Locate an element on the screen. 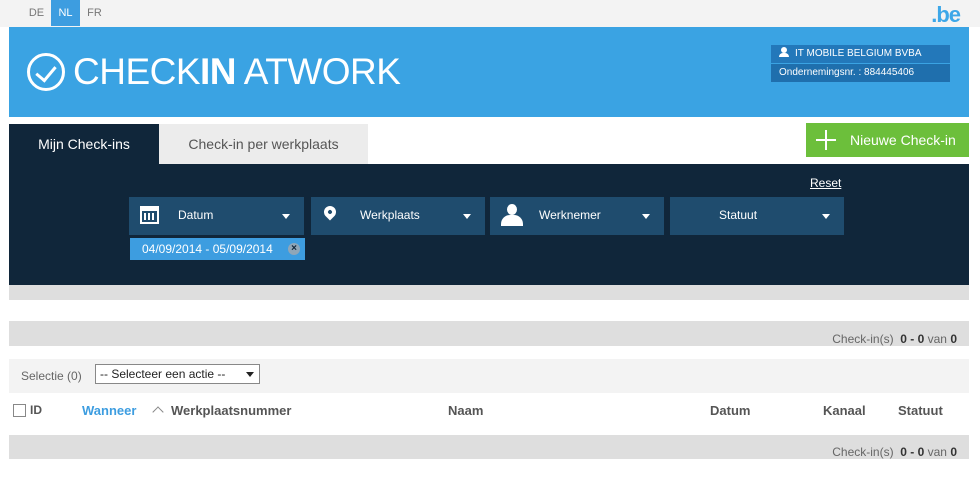 Image resolution: width=980 pixels, height=498 pixels. filter-statuut-label: Statuut is located at coordinates (738, 215).